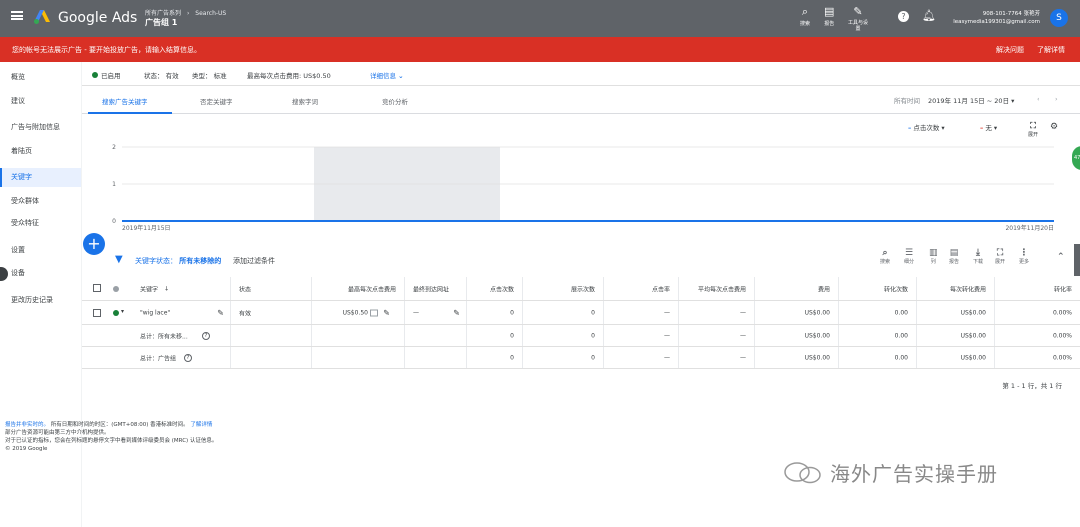 The width and height of the screenshot is (1080, 527). I want to click on sidebar-item-demographics: 受众特征, so click(40, 223).